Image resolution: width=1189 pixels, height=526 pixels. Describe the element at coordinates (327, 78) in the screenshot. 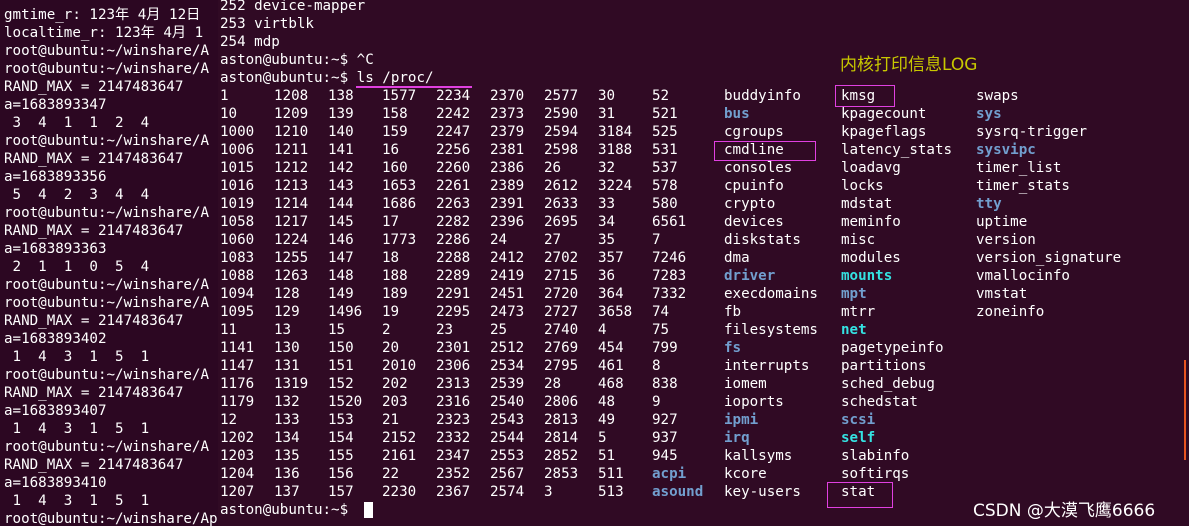

I see `right-terminal-line: aston@ubuntu:~$ ls /proc/` at that location.